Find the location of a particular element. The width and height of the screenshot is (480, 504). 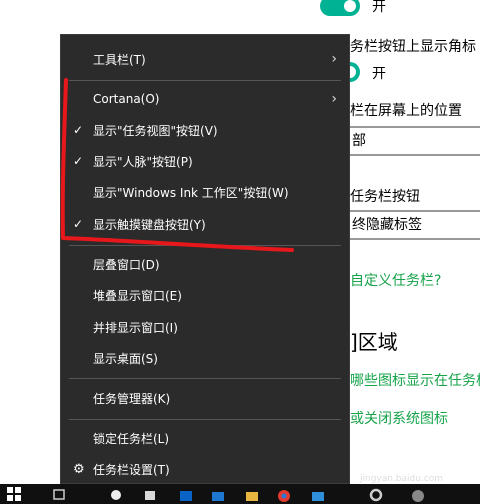

taskbar is located at coordinates (240, 494).